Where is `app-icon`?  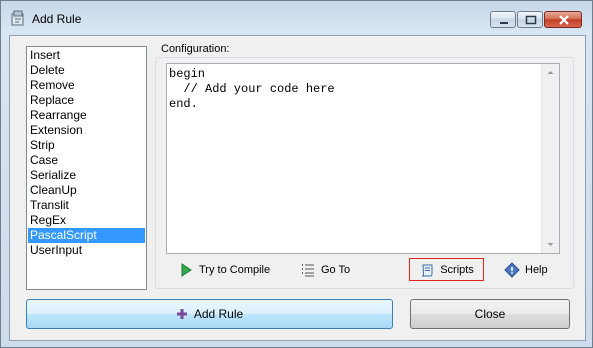 app-icon is located at coordinates (17, 18).